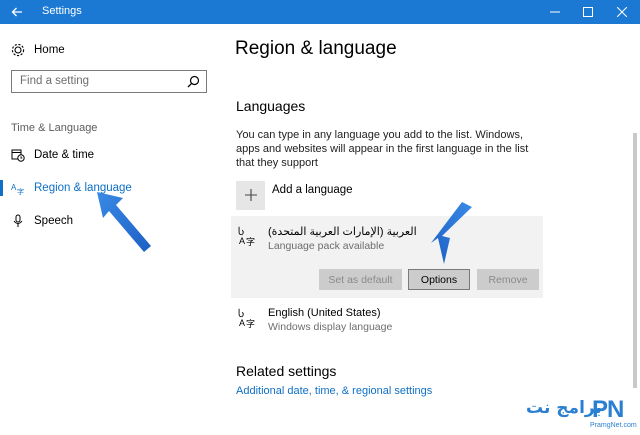 Image resolution: width=640 pixels, height=435 pixels. I want to click on nav-home: Home, so click(110, 50).